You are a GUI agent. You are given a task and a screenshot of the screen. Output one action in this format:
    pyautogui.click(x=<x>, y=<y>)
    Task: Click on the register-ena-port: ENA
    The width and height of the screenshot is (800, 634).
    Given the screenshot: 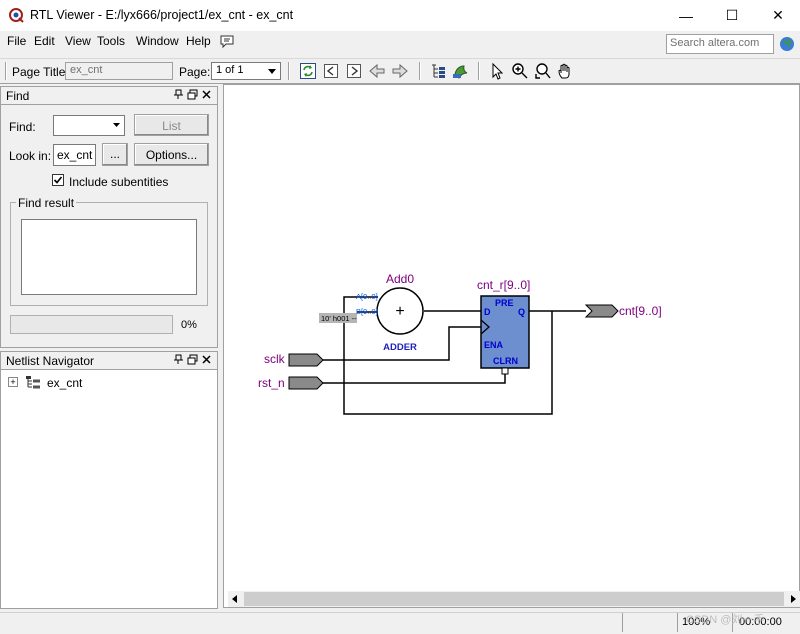 What is the action you would take?
    pyautogui.click(x=494, y=345)
    